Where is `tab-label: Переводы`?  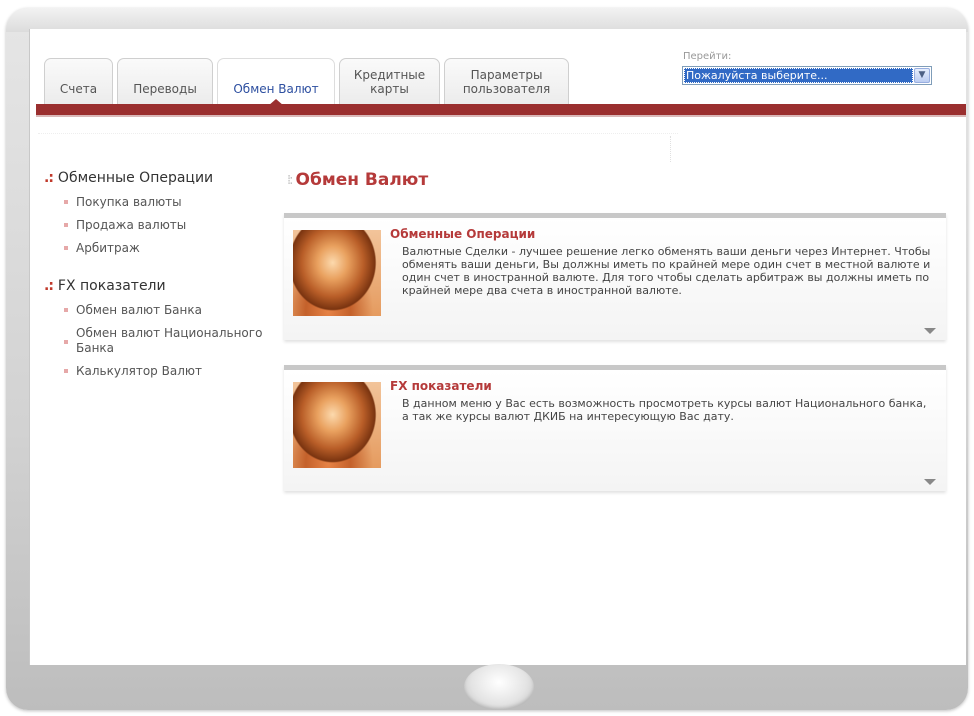
tab-label: Переводы is located at coordinates (165, 88).